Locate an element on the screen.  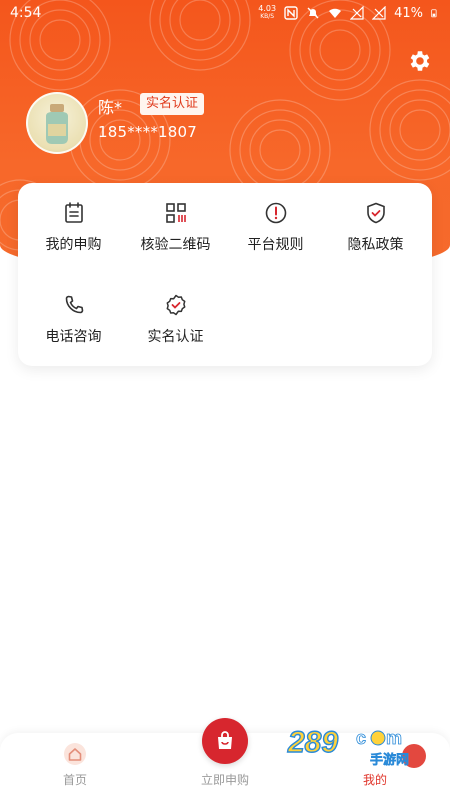
menu-item-qr-verify: 核验二维码 is located at coordinates (175, 223).